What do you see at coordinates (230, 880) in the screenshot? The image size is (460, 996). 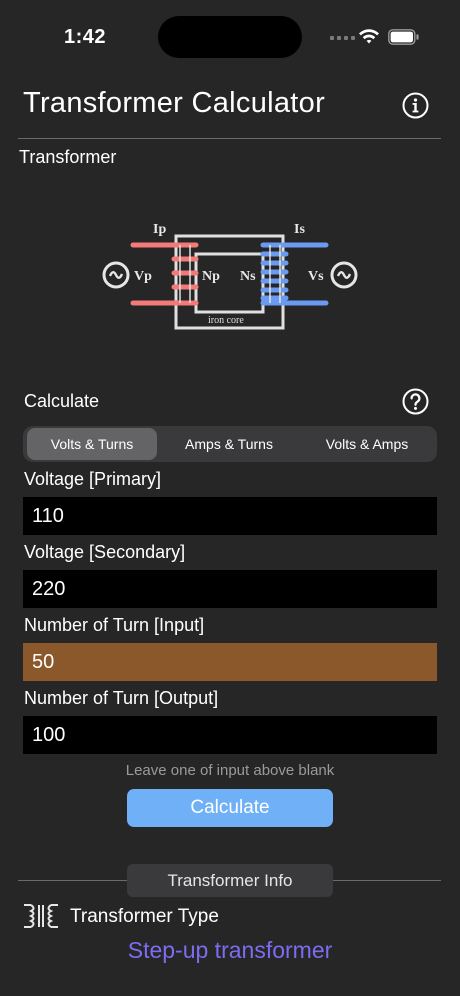 I see `transformer-info-tag: Transformer Info` at bounding box center [230, 880].